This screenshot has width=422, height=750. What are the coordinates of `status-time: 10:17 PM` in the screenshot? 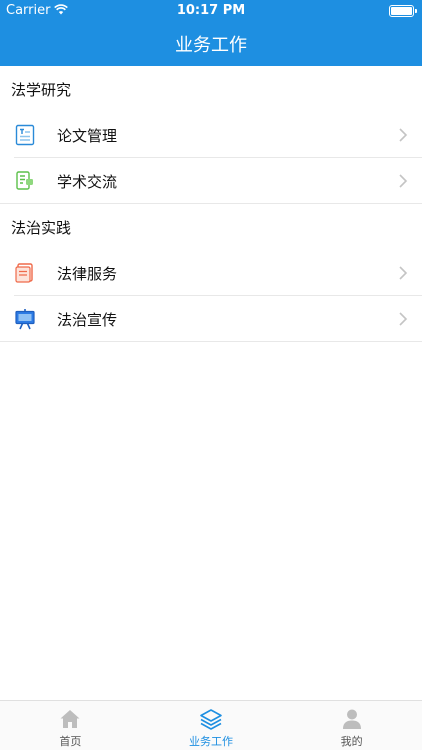 It's located at (211, 10).